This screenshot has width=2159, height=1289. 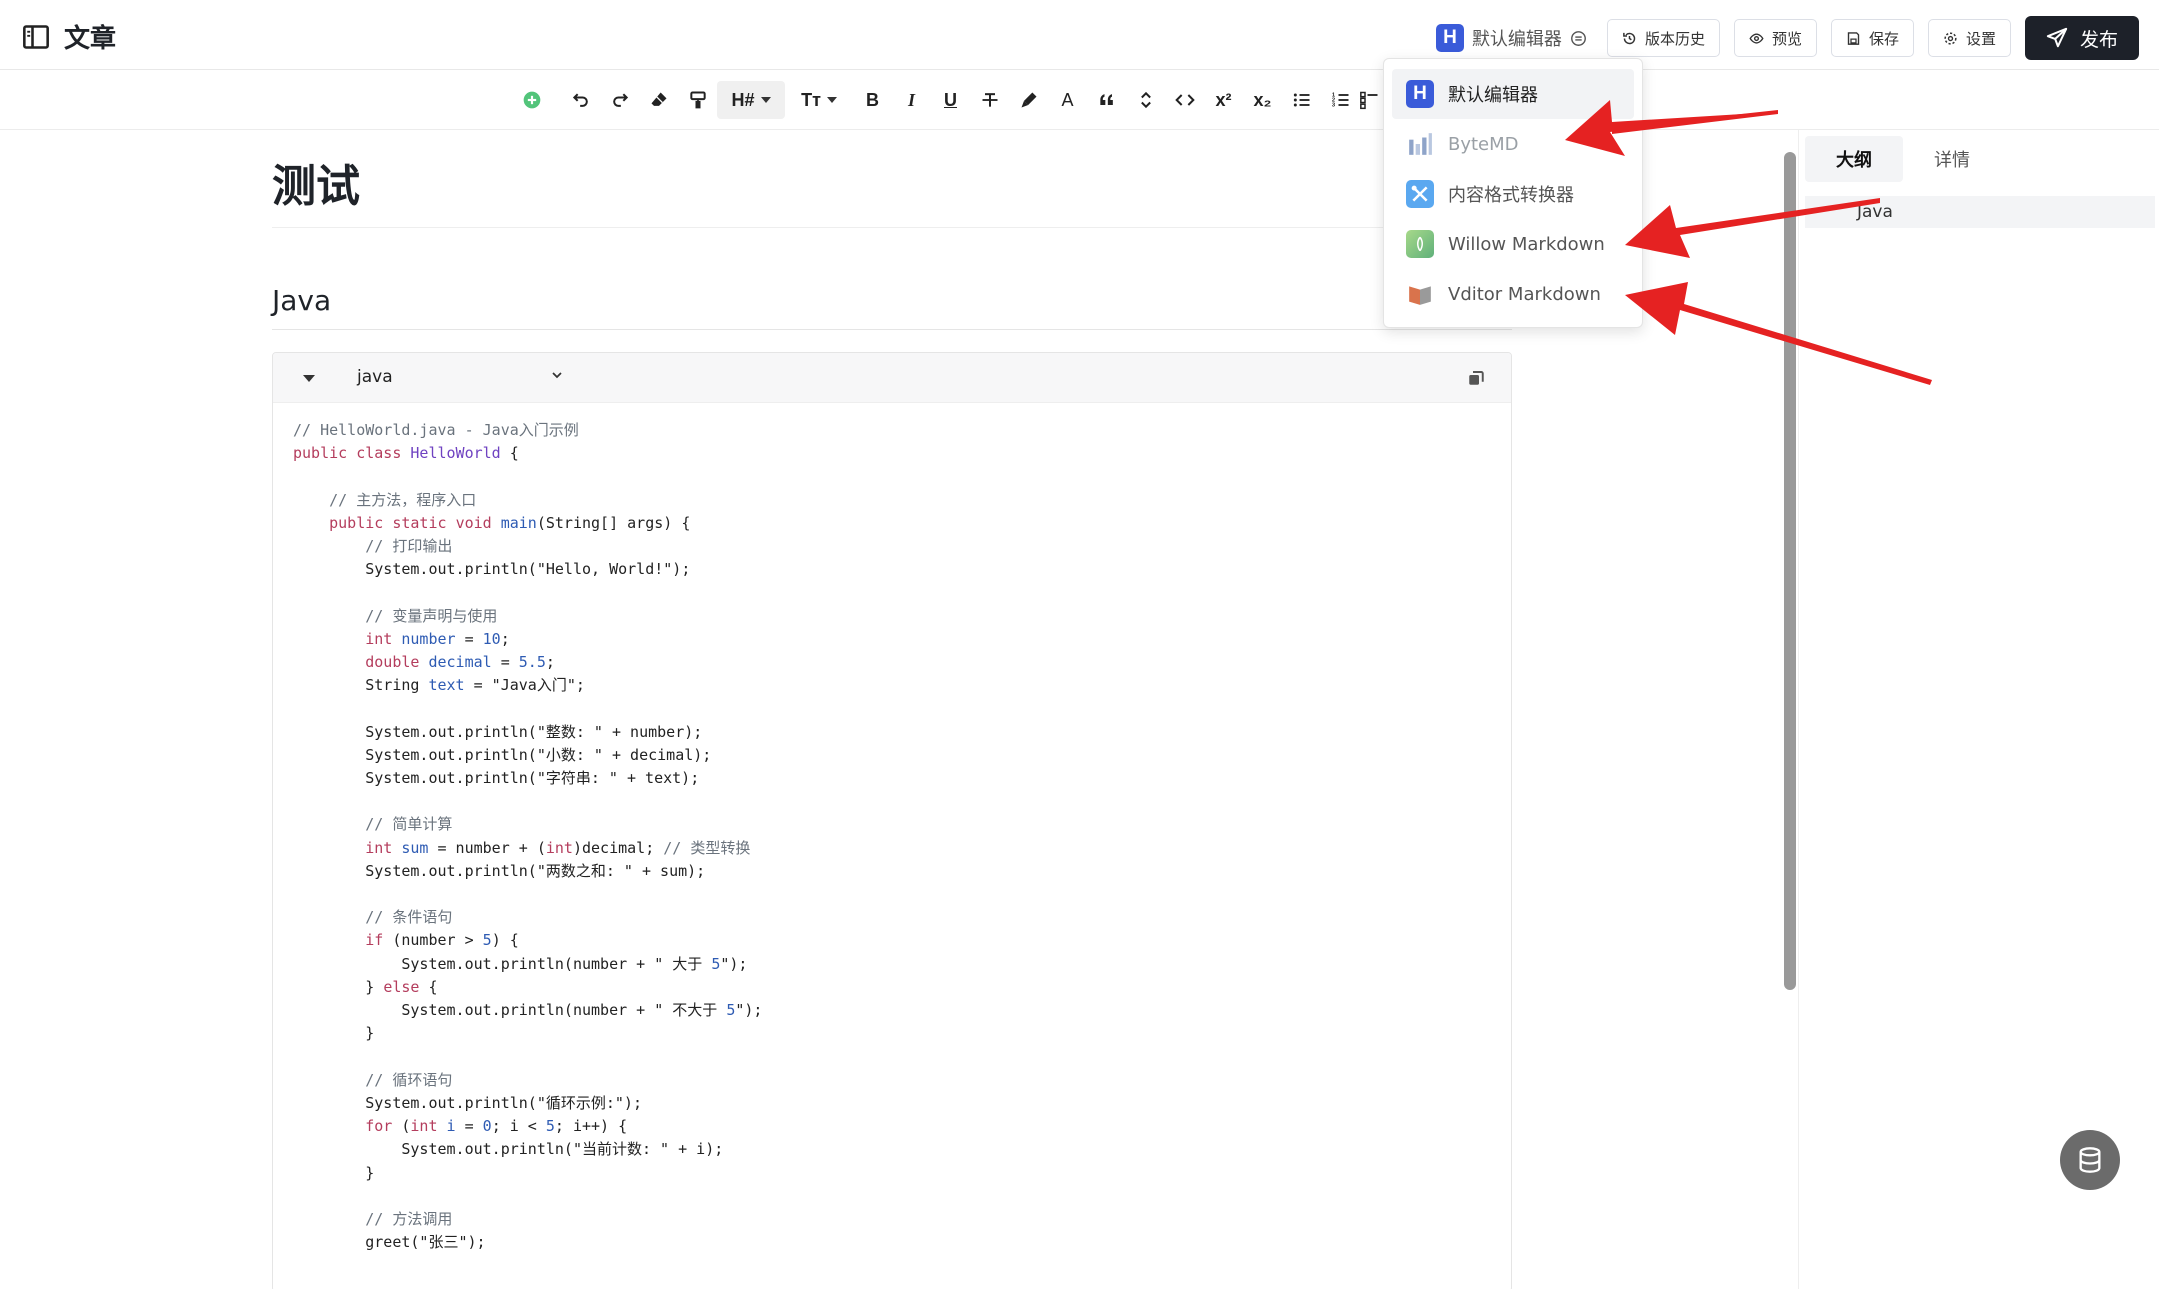 I want to click on superscript-button: x², so click(x=1223, y=100).